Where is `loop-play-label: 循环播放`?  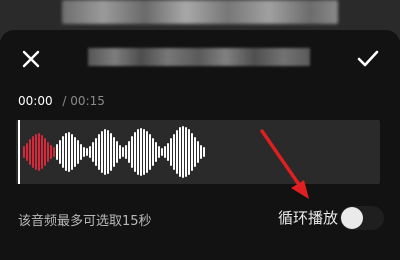
loop-play-label: 循环播放 is located at coordinates (308, 218).